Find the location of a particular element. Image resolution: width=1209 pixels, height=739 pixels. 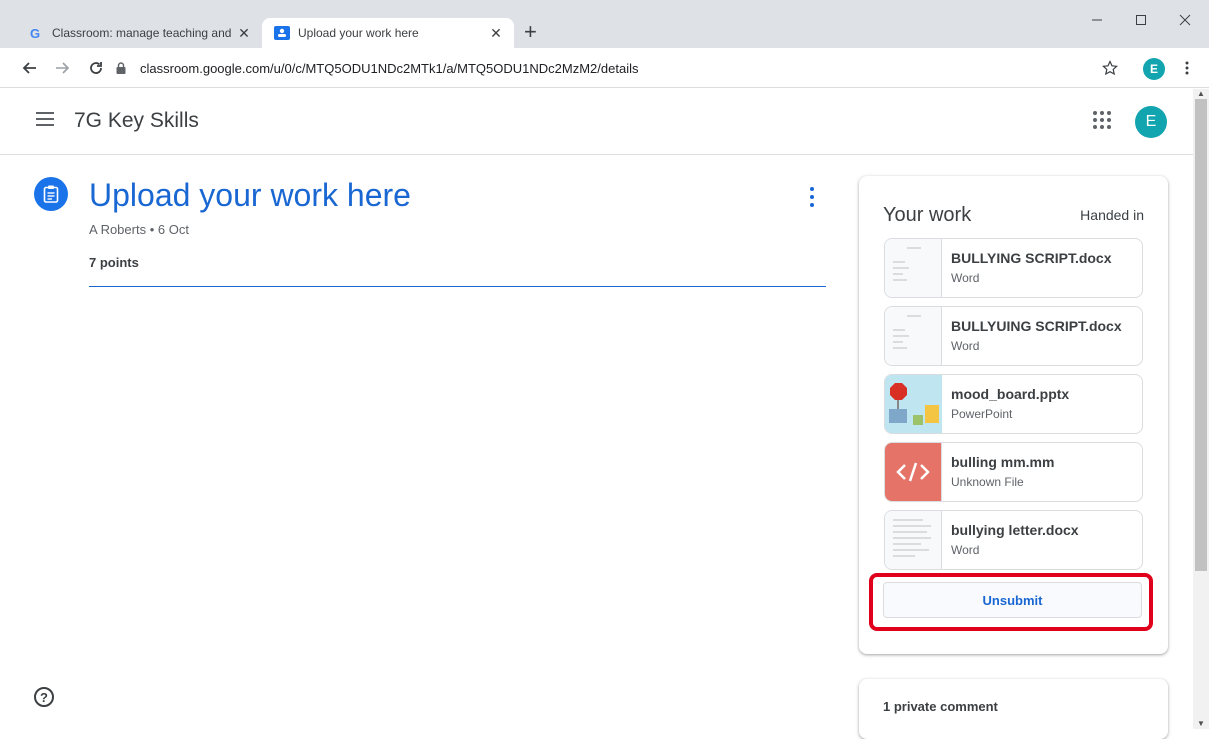

tab-title: Upload your work here is located at coordinates (358, 33).